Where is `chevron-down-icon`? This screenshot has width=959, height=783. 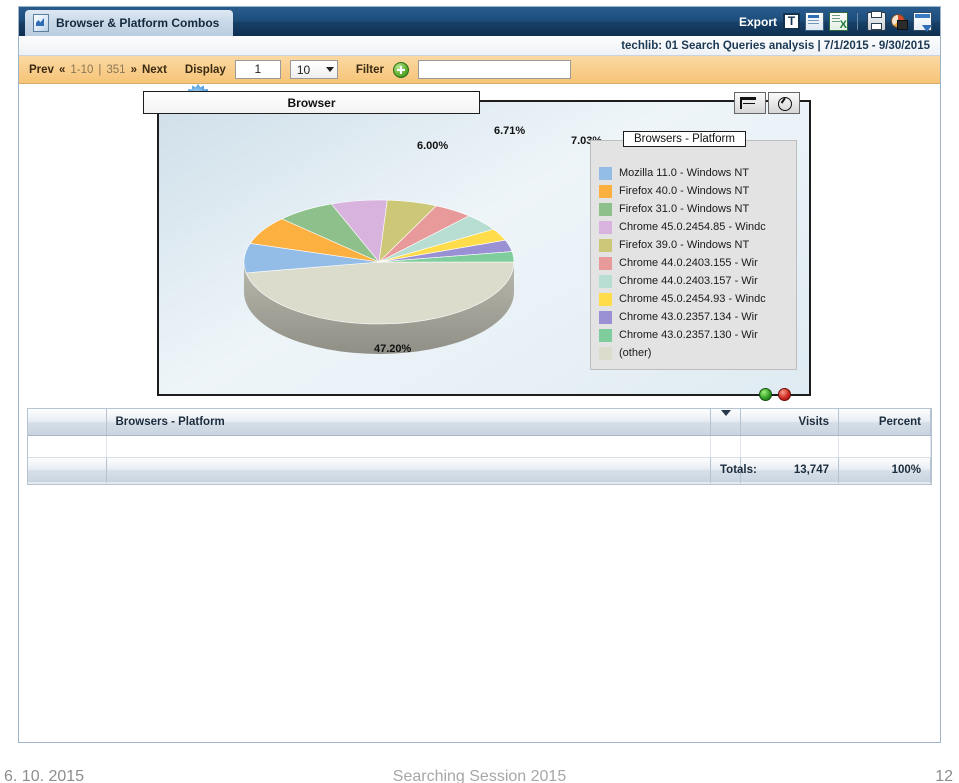 chevron-down-icon is located at coordinates (329, 69).